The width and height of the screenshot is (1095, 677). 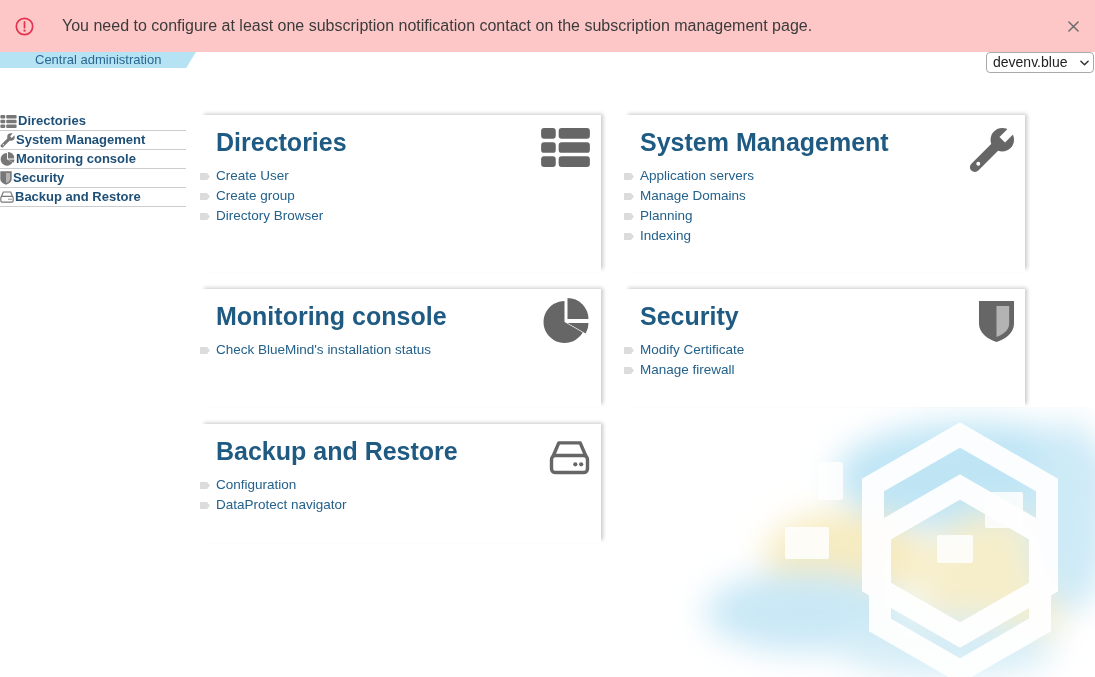 What do you see at coordinates (281, 505) in the screenshot?
I see `section-link: DataProtect navigator` at bounding box center [281, 505].